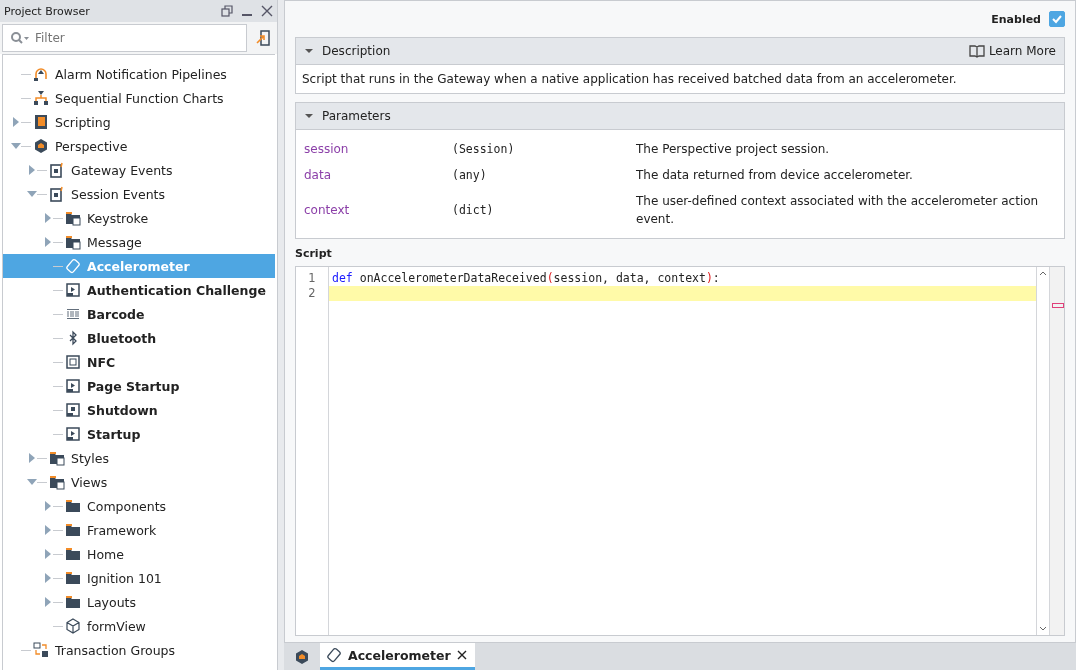 The height and width of the screenshot is (670, 1076). What do you see at coordinates (473, 210) in the screenshot?
I see `parameter-type: (dict)` at bounding box center [473, 210].